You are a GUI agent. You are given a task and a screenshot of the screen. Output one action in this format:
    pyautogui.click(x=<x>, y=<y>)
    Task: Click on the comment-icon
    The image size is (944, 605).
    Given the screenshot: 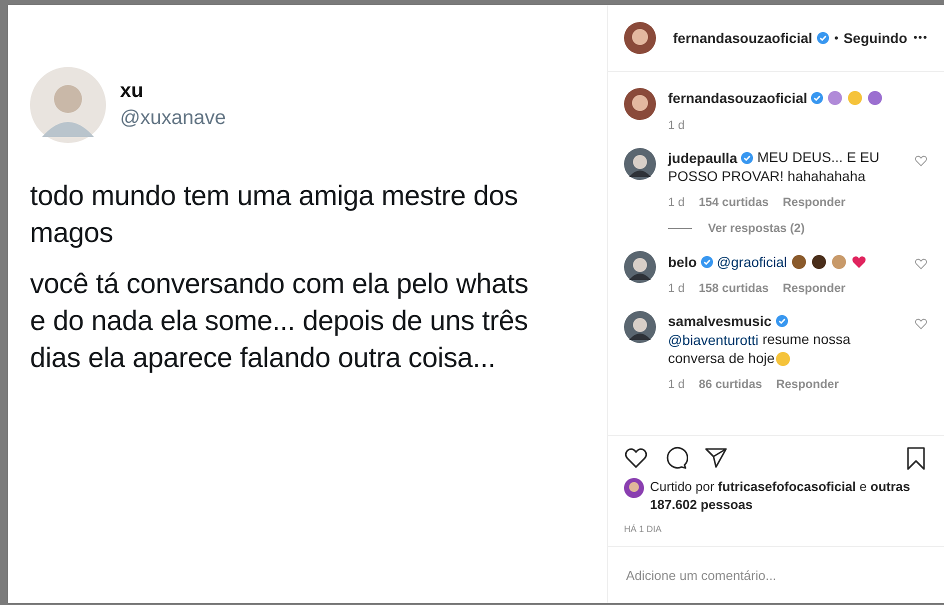 What is the action you would take?
    pyautogui.click(x=676, y=458)
    